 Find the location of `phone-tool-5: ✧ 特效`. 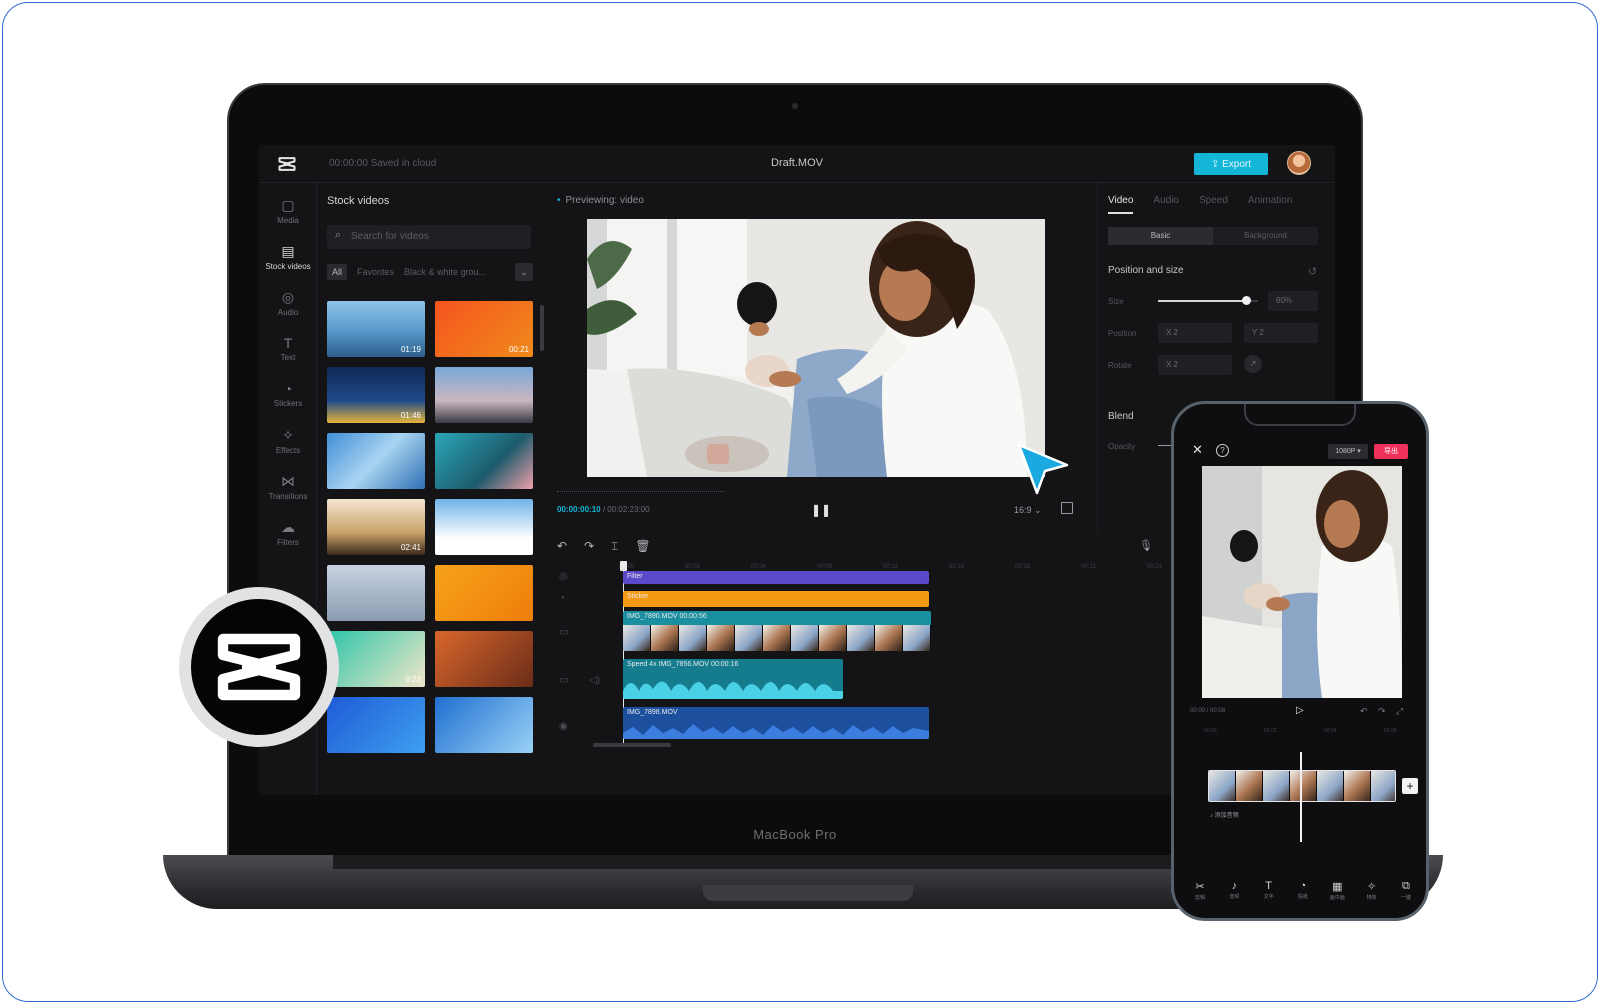

phone-tool-5: ✧ 特效 is located at coordinates (1372, 890).